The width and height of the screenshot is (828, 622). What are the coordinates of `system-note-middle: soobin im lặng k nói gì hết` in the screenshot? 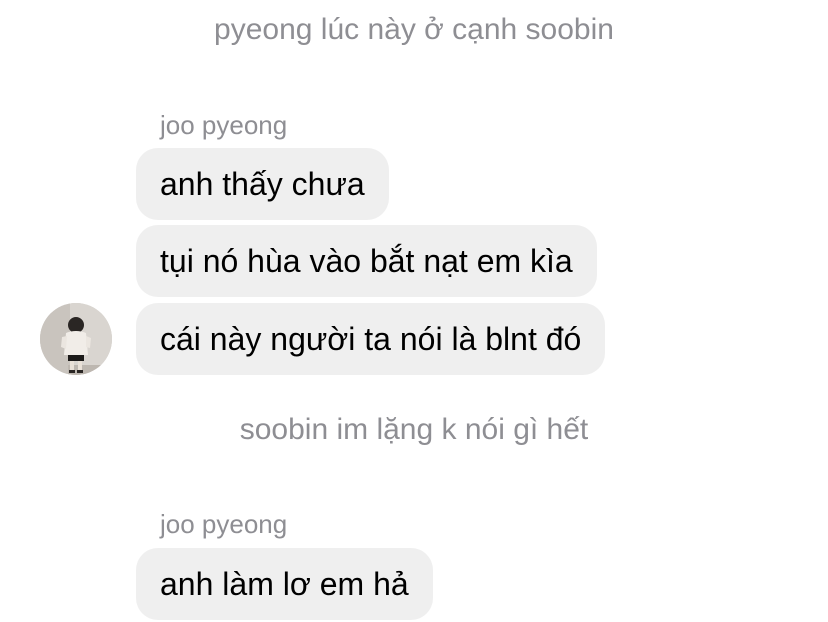 It's located at (414, 429).